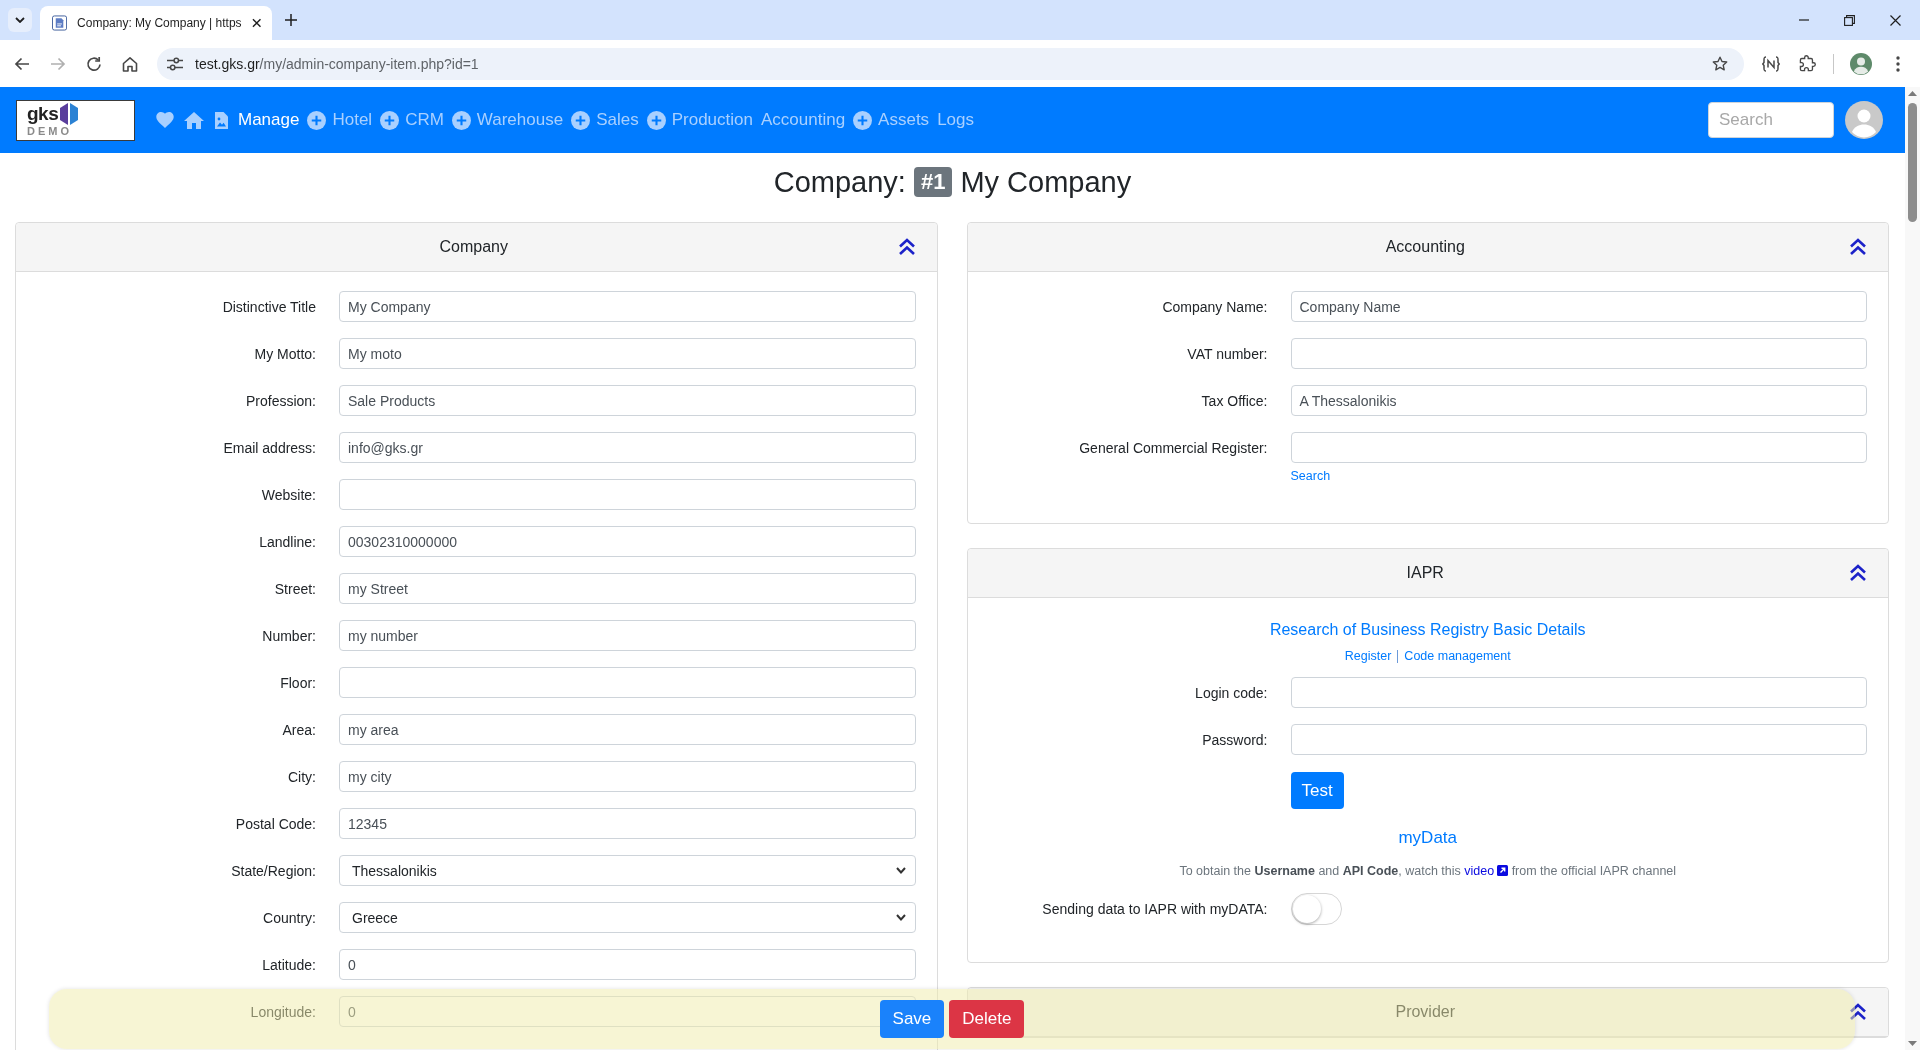 This screenshot has width=1920, height=1050. What do you see at coordinates (337, 63) in the screenshot?
I see `url-text: test.gks.gr/my/admin-company-item.php?id=1` at bounding box center [337, 63].